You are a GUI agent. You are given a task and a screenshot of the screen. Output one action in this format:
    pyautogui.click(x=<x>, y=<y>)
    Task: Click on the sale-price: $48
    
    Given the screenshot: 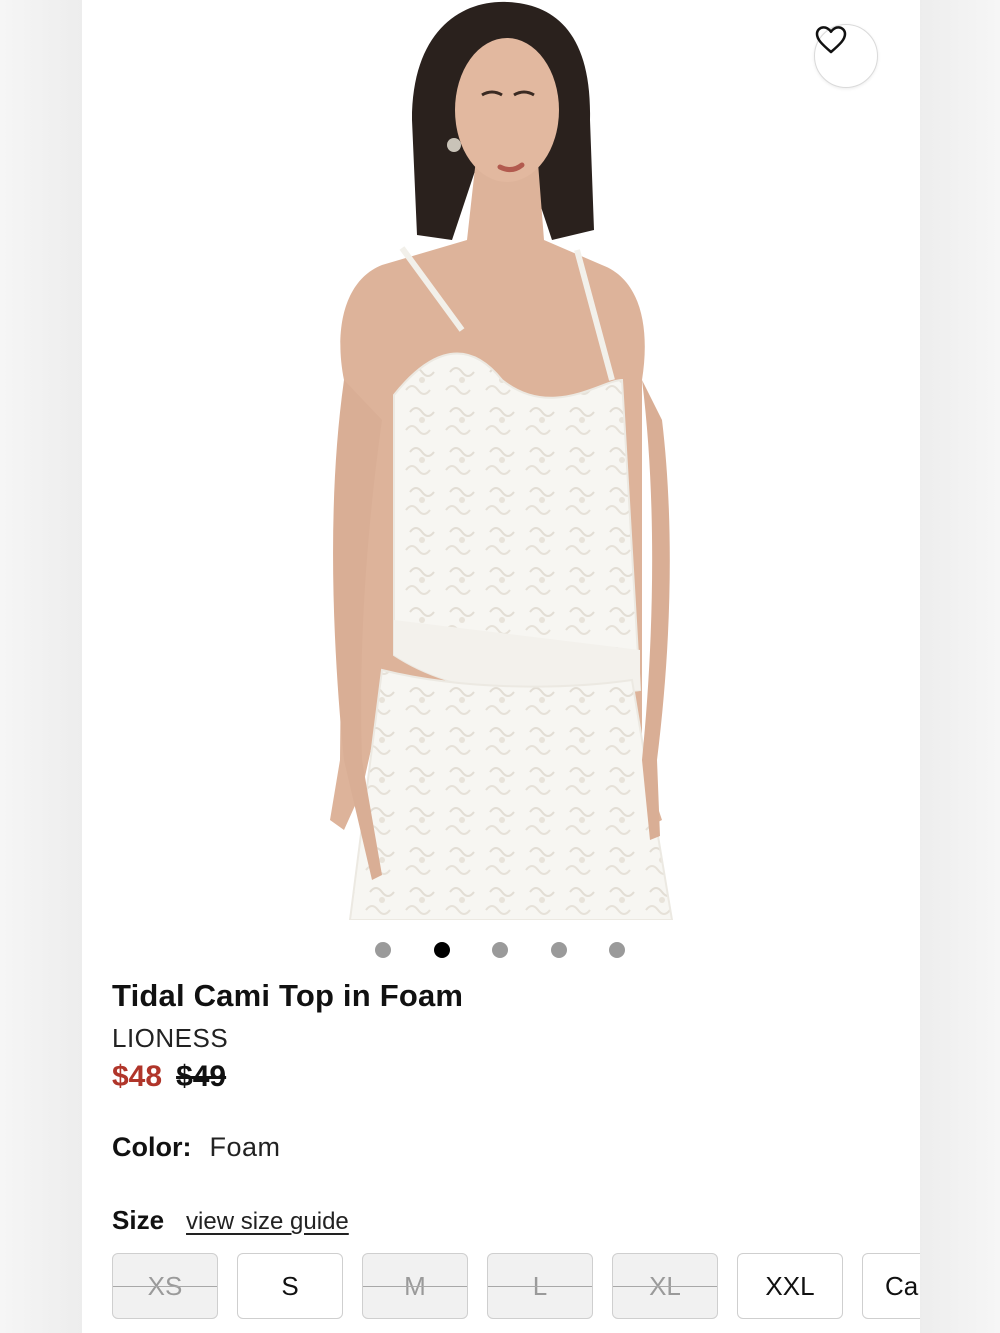 What is the action you would take?
    pyautogui.click(x=137, y=1076)
    